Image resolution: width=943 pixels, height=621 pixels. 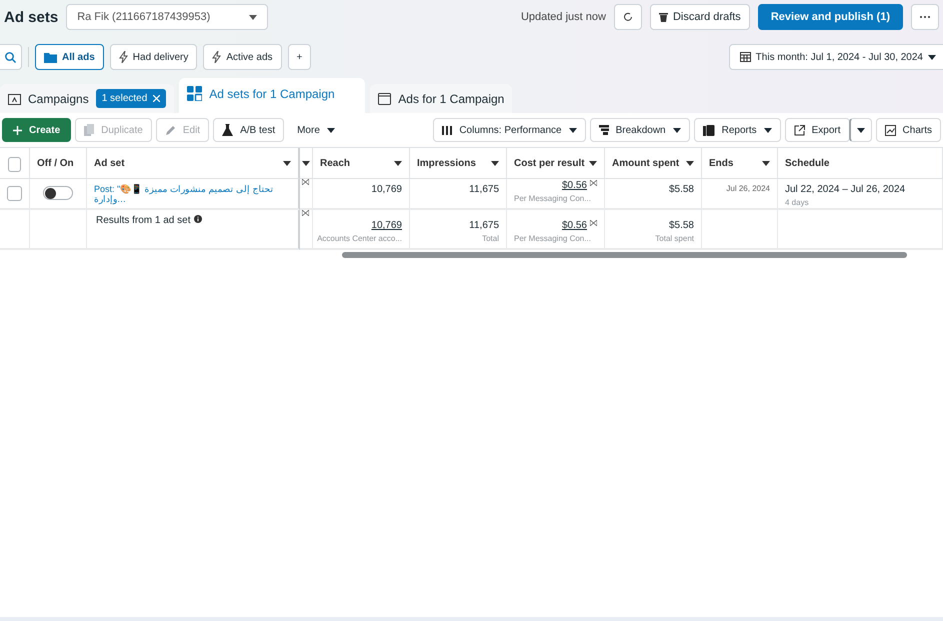 What do you see at coordinates (574, 225) in the screenshot?
I see `cost-total: $0.56` at bounding box center [574, 225].